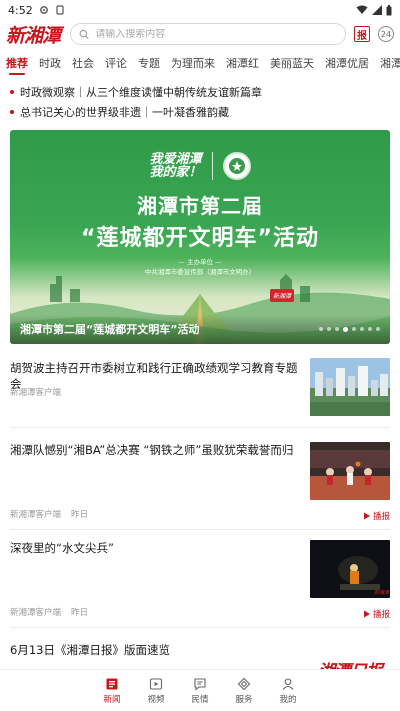 The width and height of the screenshot is (400, 711). Describe the element at coordinates (382, 592) in the screenshot. I see `svg-text: 新湘潭` at that location.